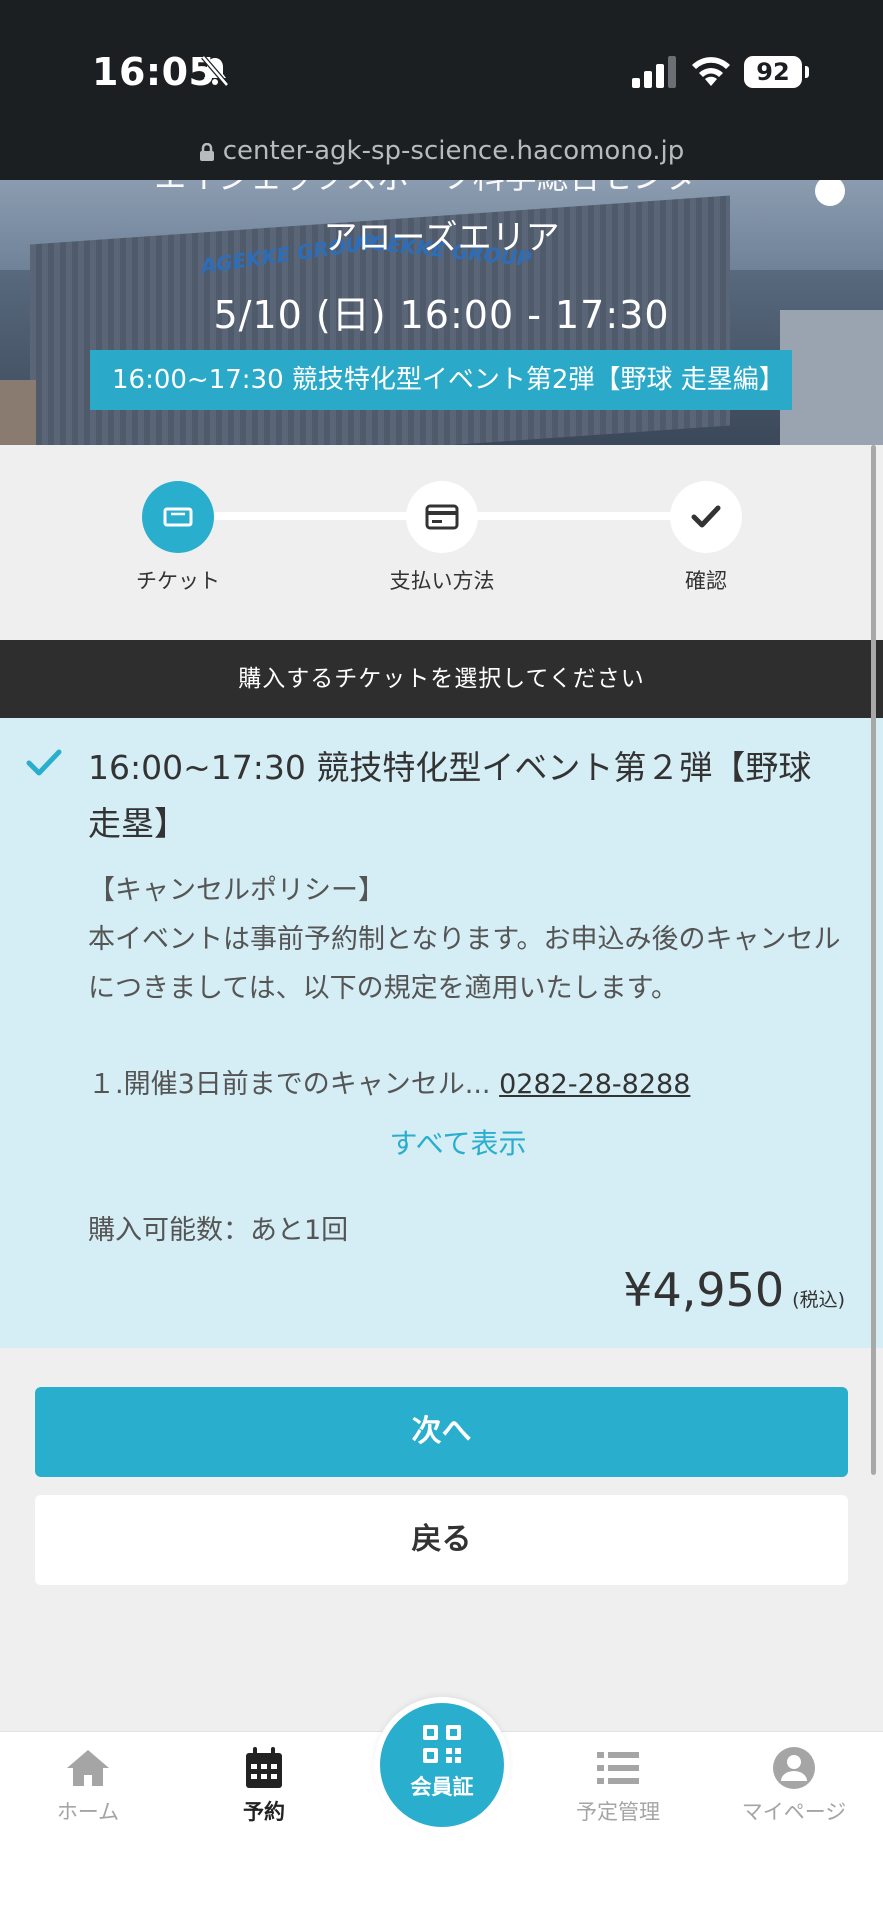 Image resolution: width=883 pixels, height=1920 pixels. What do you see at coordinates (441, 238) in the screenshot?
I see `area-name: アローズエリア` at bounding box center [441, 238].